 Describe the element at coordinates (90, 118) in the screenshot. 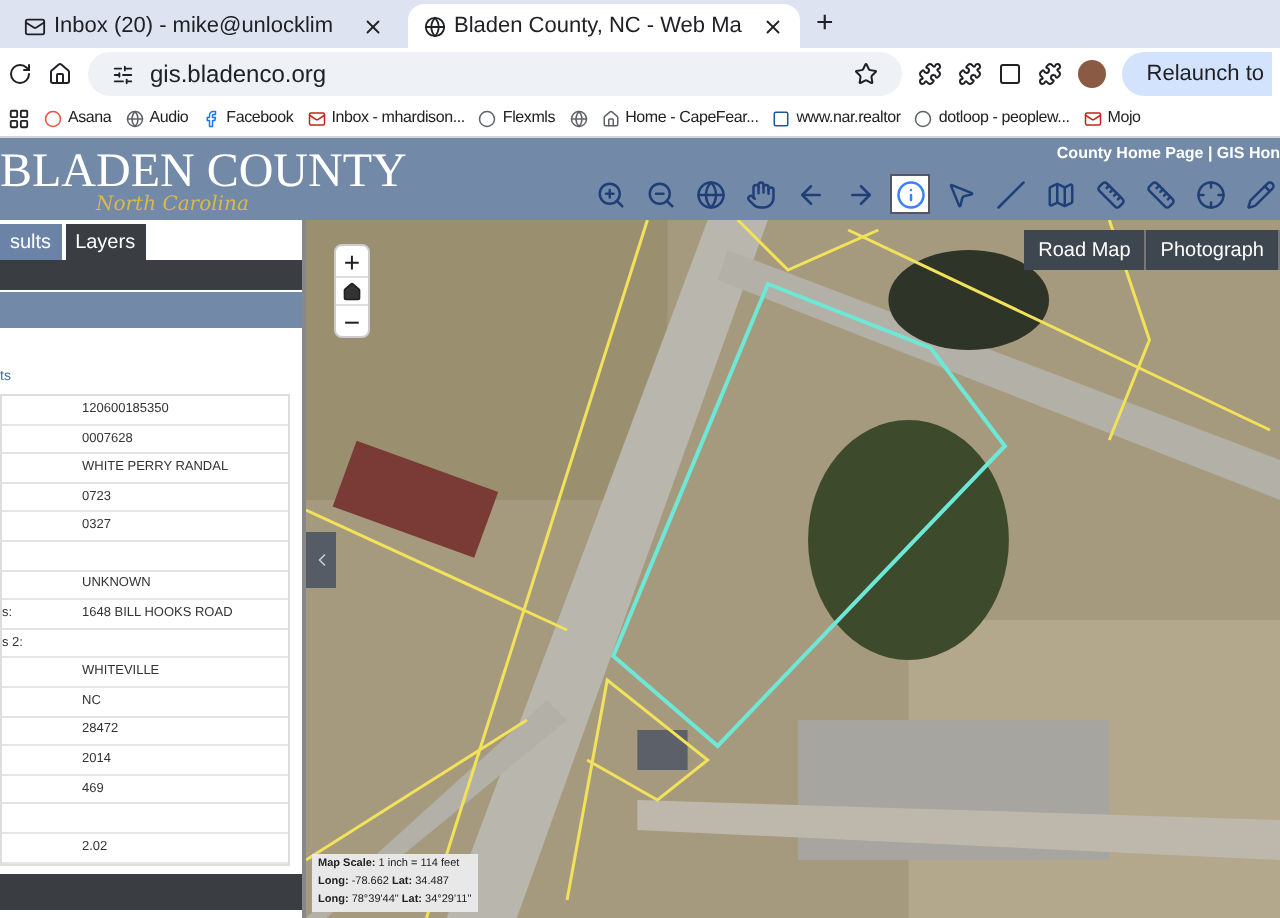

I see `bookmark-link: Asana` at that location.